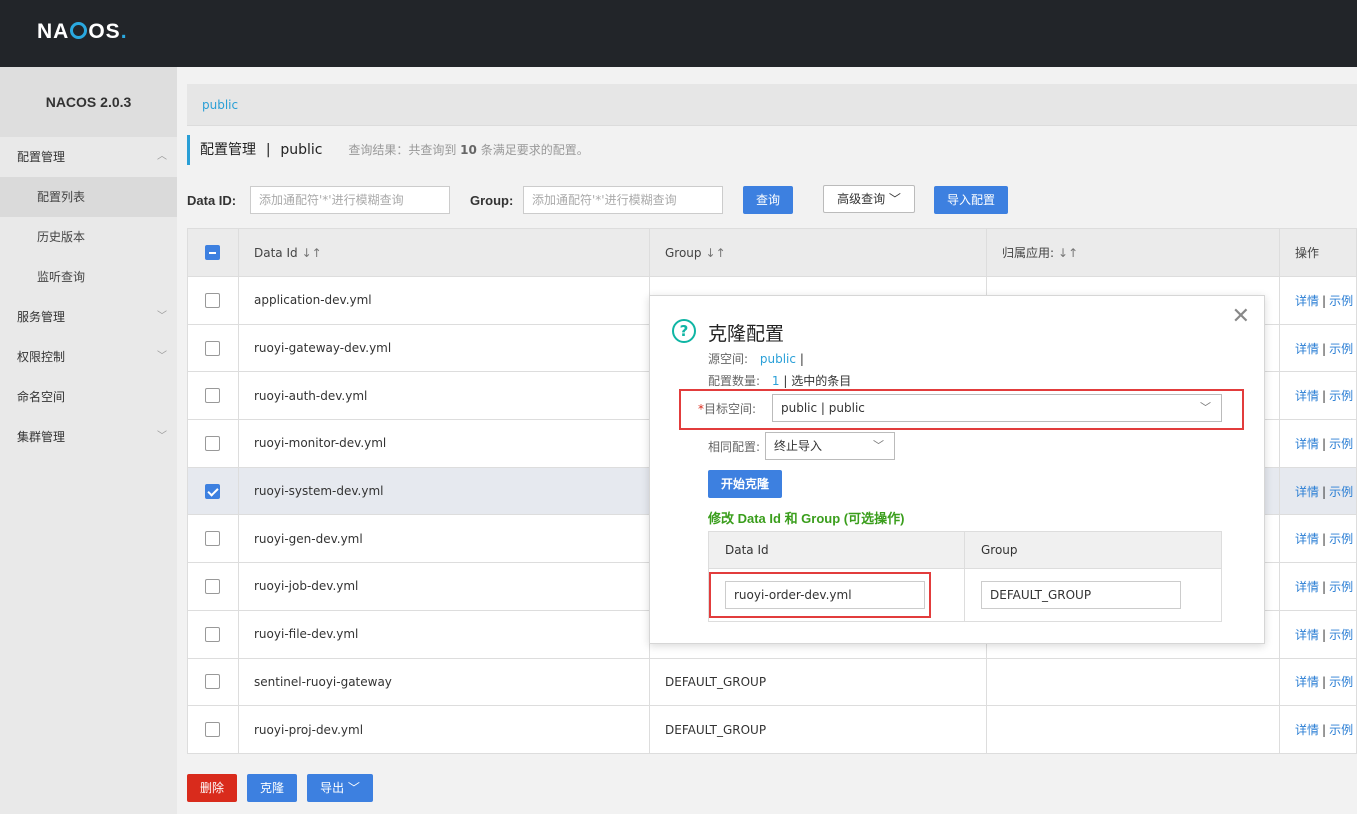 The height and width of the screenshot is (814, 1357). I want to click on clone-button: 克隆, so click(272, 788).